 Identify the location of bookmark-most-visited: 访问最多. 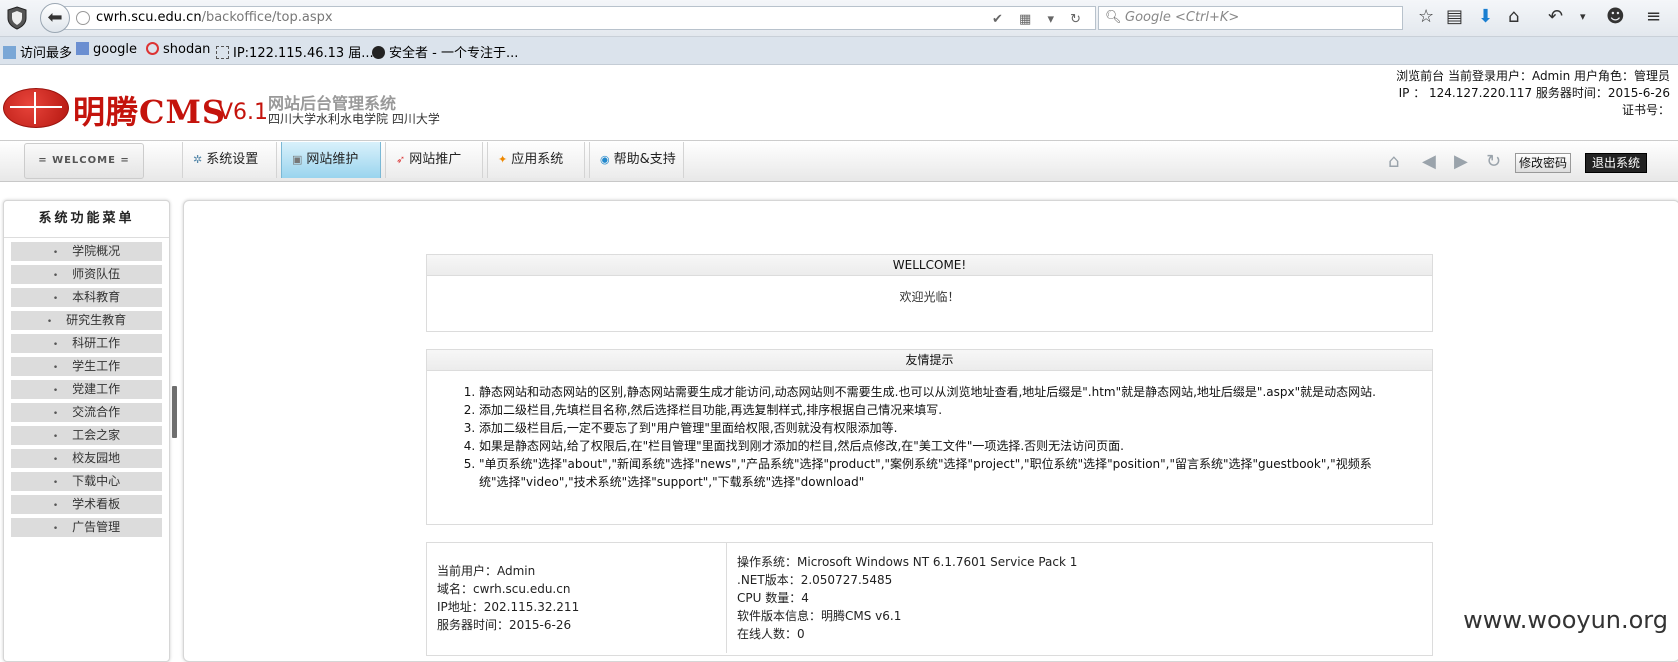
(37, 51).